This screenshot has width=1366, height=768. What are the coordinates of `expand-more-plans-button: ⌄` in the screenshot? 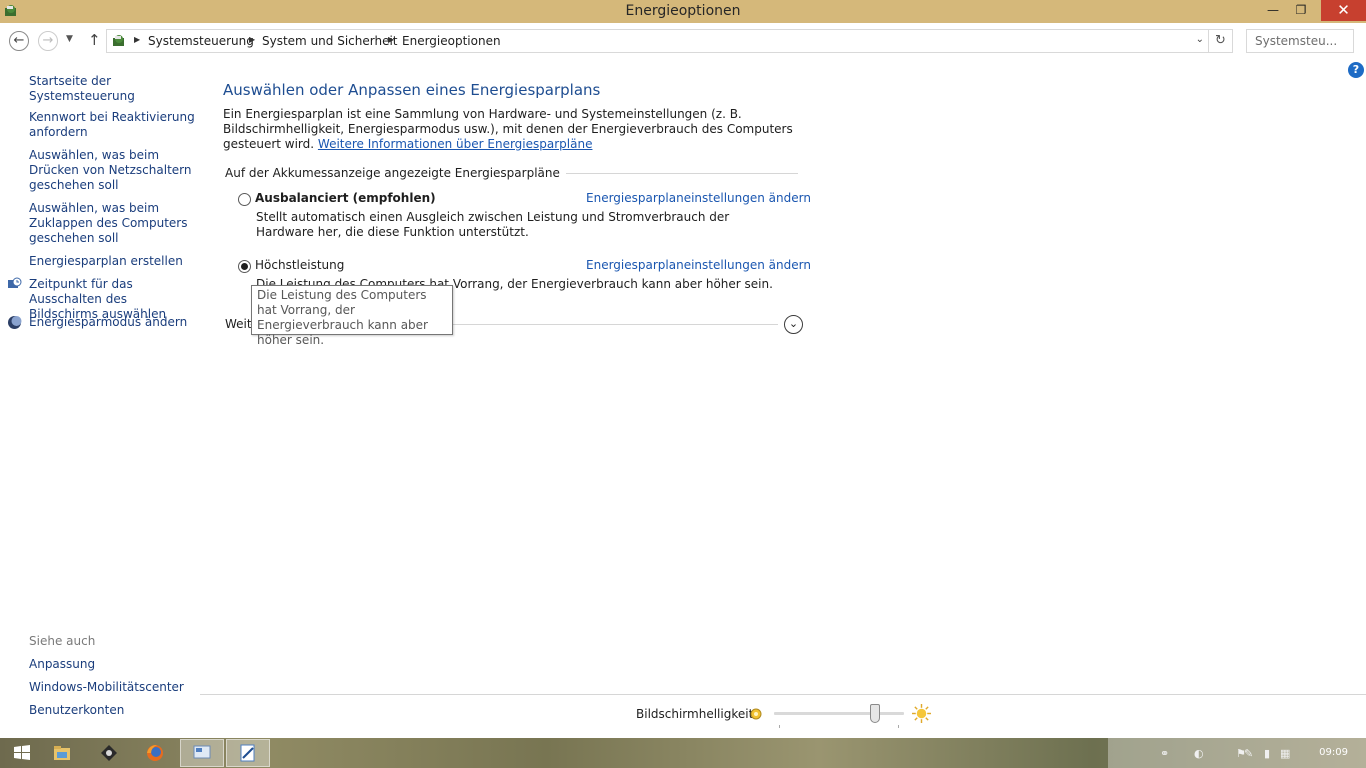 It's located at (793, 324).